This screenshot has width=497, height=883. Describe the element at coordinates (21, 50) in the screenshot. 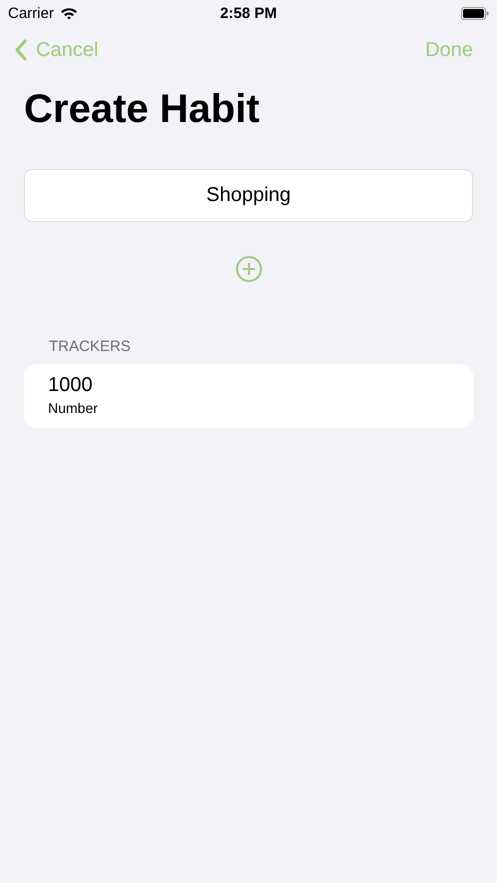

I see `chevron-left-icon` at that location.